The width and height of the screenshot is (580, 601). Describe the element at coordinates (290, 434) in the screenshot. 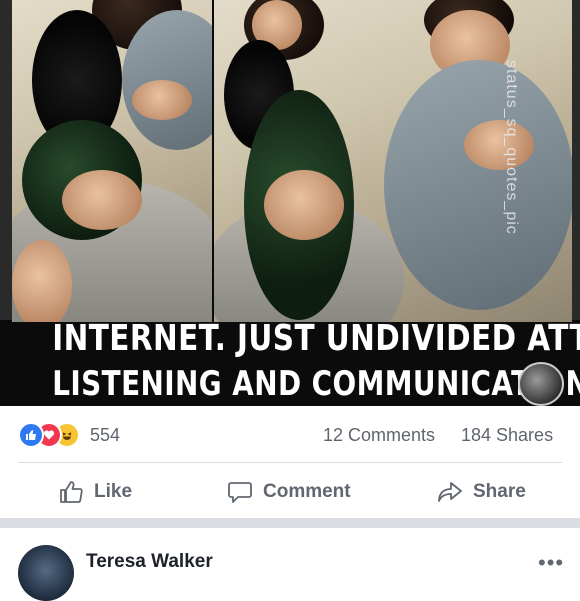

I see `post-stats-row: 554 12 Comments 184 Shares` at that location.